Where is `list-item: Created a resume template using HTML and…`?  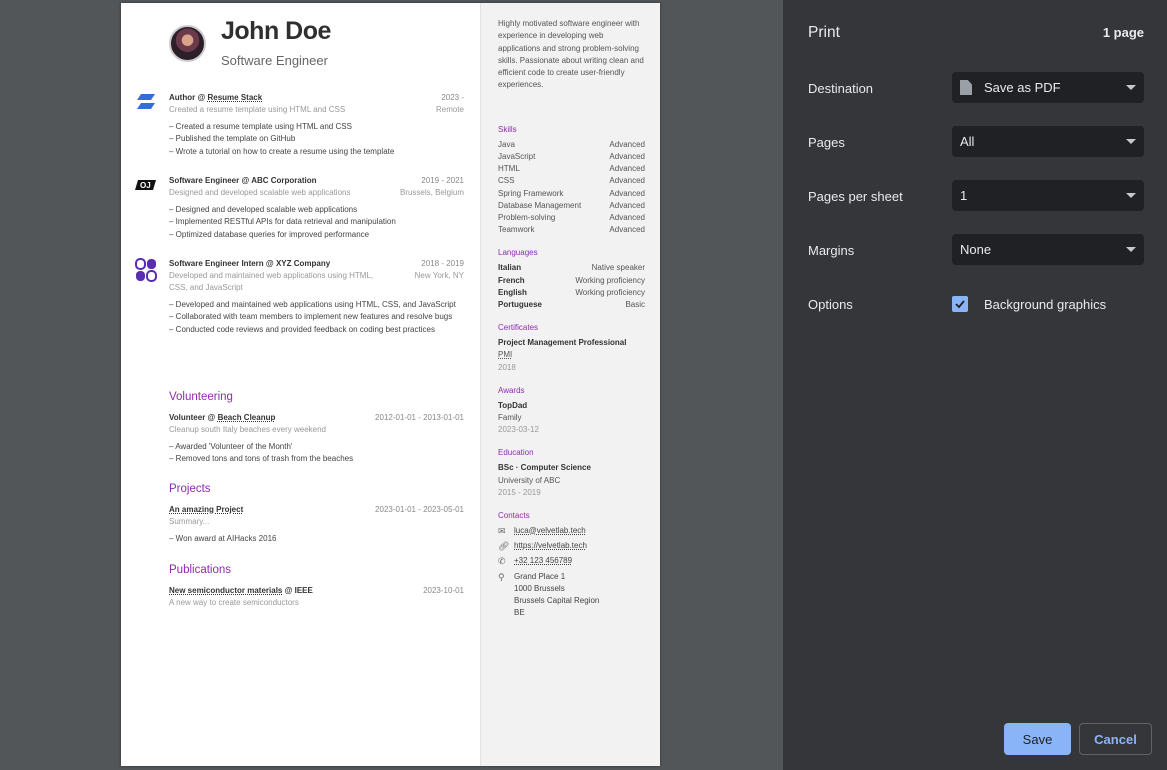
list-item: Created a resume template using HTML and… is located at coordinates (316, 127).